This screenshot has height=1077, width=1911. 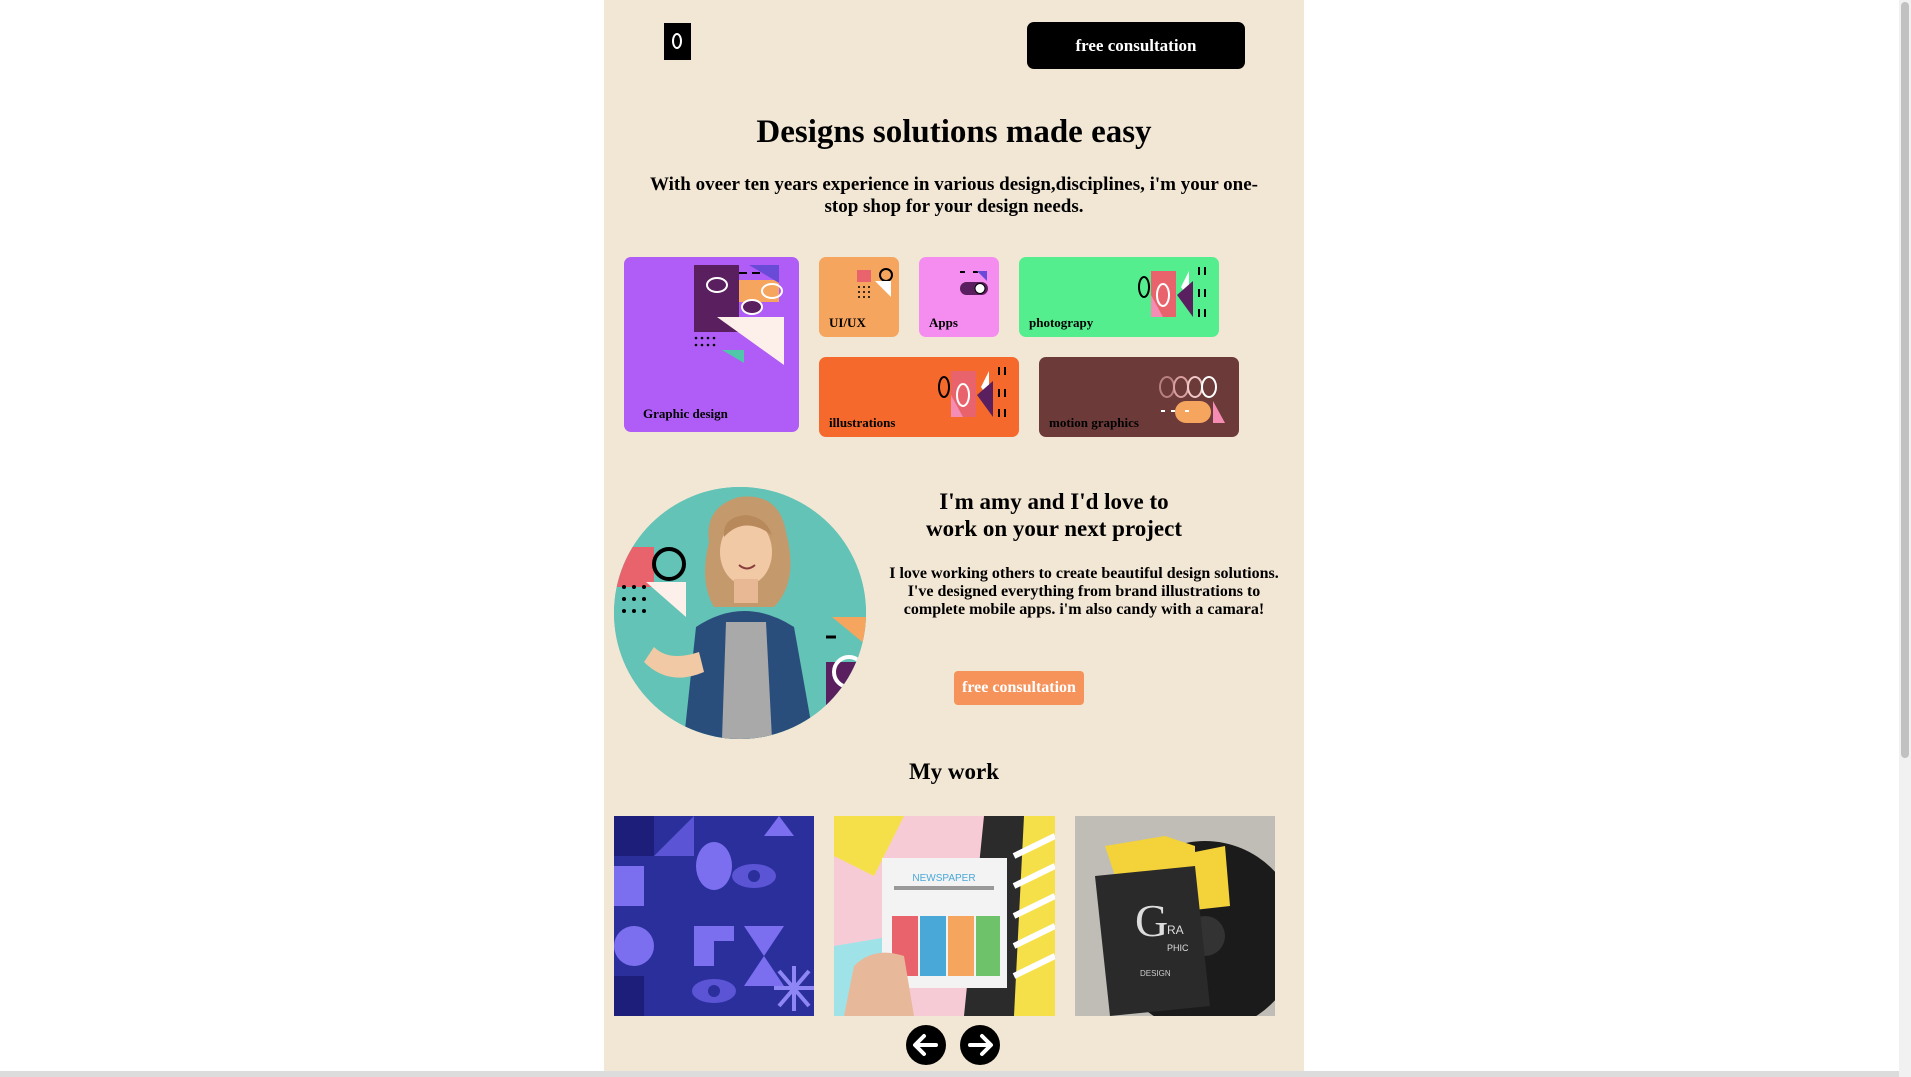 I want to click on my-work-title: My work, so click(x=954, y=771).